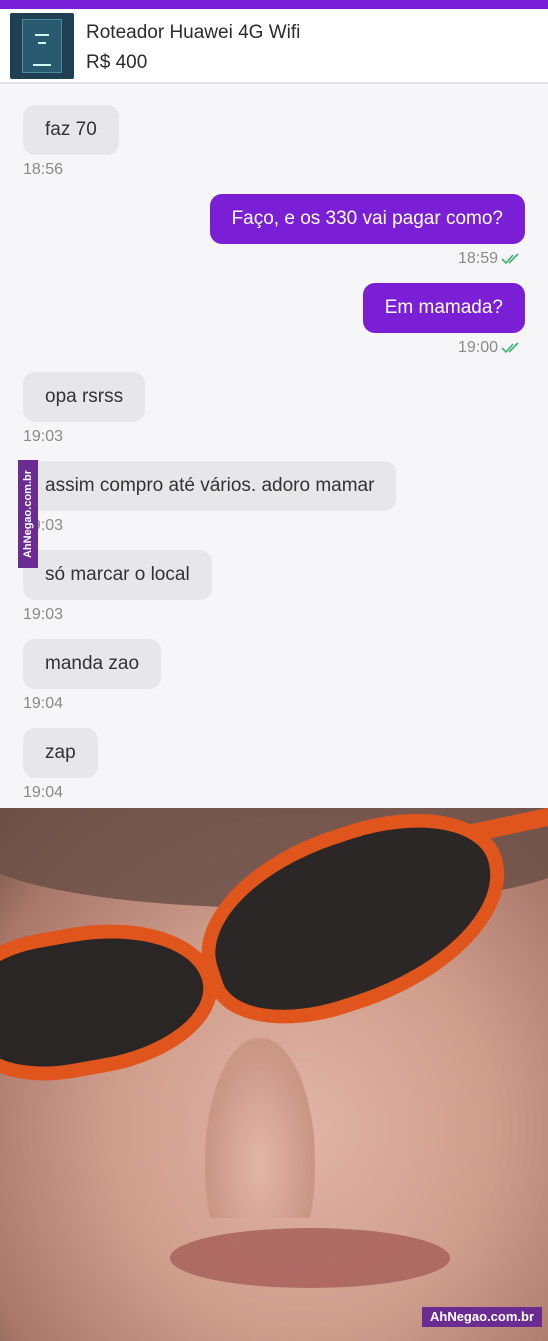 This screenshot has width=548, height=1341. I want to click on message-text: Faço, e os 330 vai pagar como?, so click(367, 218).